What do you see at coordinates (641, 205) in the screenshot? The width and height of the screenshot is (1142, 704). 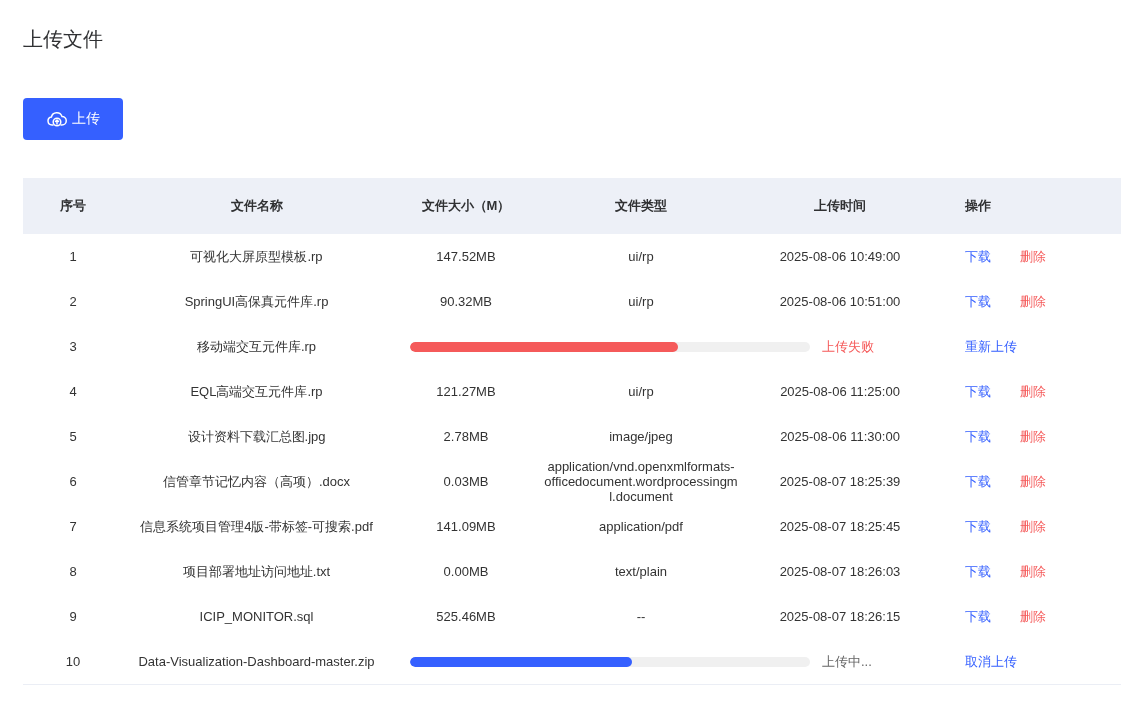 I see `column-header: 文件类型` at bounding box center [641, 205].